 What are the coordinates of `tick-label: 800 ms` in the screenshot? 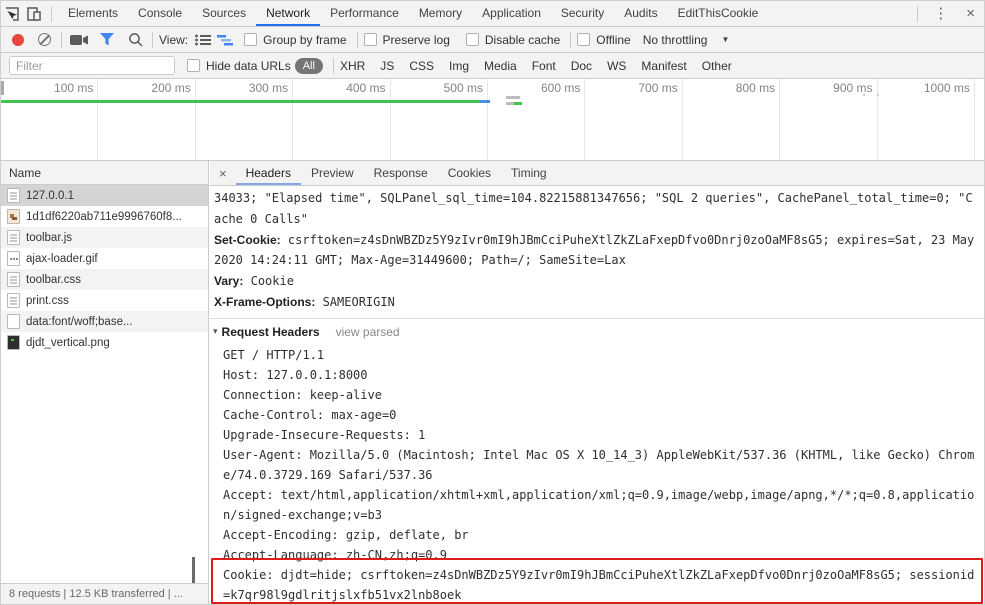 It's located at (732, 119).